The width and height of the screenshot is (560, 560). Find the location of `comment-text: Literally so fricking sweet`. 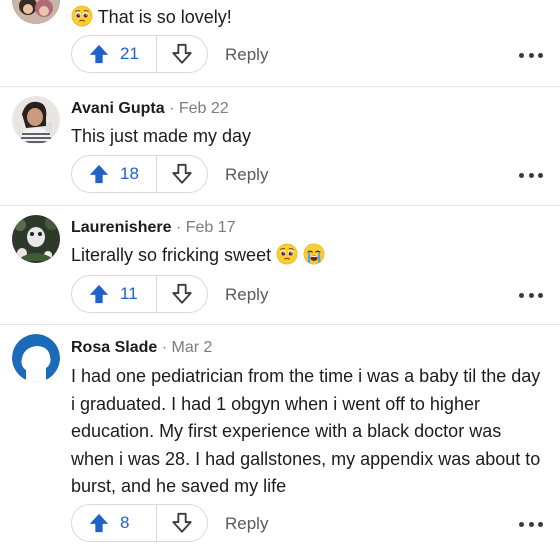

comment-text: Literally so fricking sweet is located at coordinates (311, 256).